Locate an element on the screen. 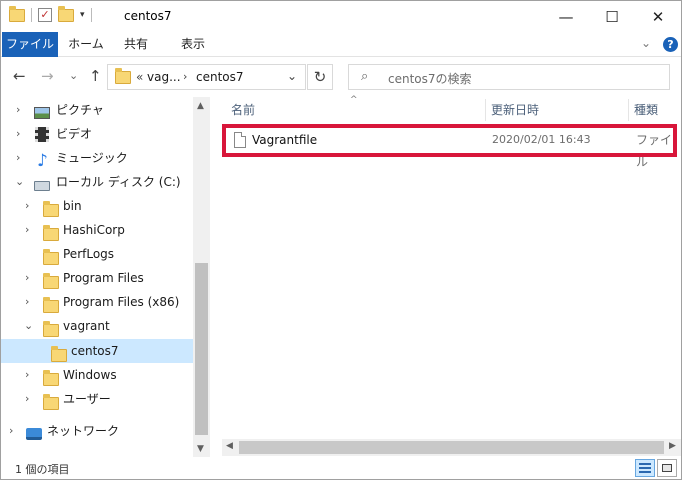 The height and width of the screenshot is (480, 682). large-icons-view-icon is located at coordinates (667, 468).